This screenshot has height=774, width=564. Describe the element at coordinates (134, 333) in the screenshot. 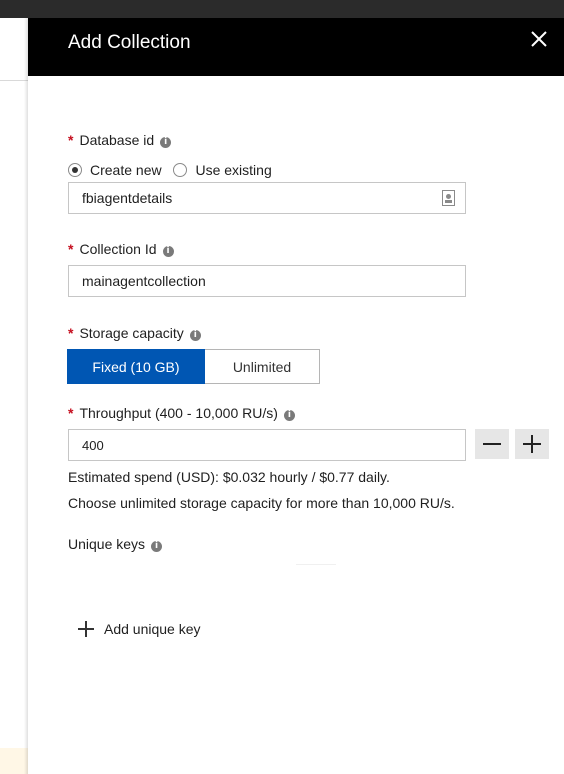

I see `storage-capacity-label: * Storage capacity i` at that location.